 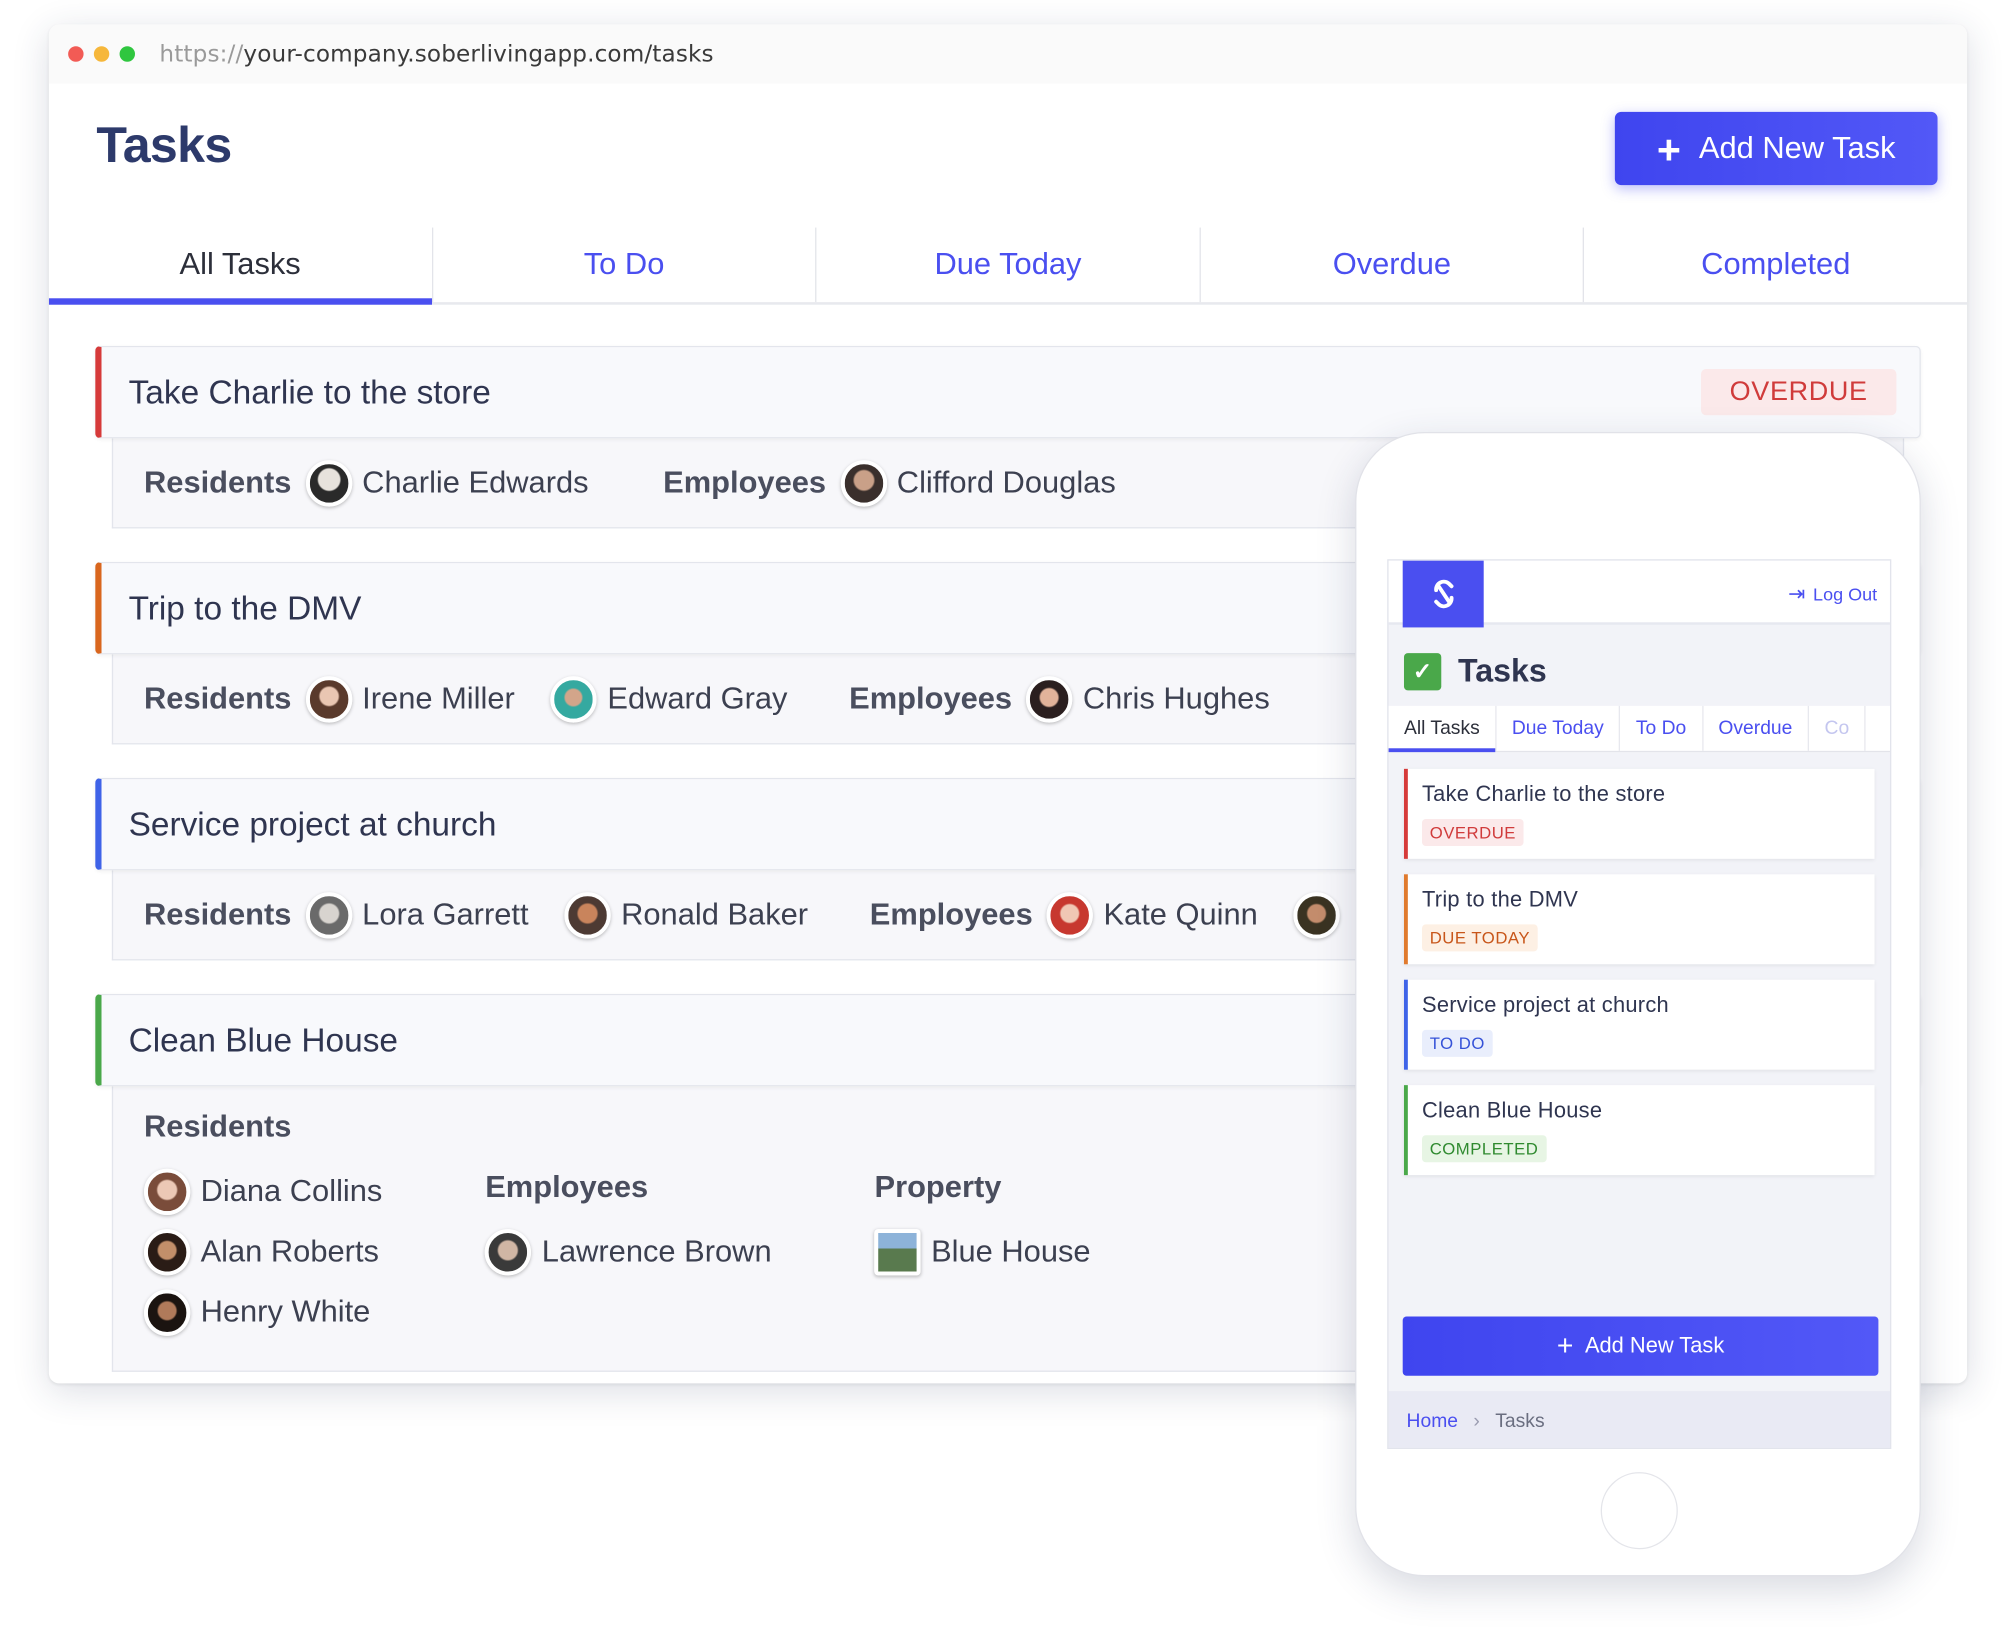 What do you see at coordinates (1639, 1130) in the screenshot?
I see `mobile-task-card: Clean Blue House COMPLETED` at bounding box center [1639, 1130].